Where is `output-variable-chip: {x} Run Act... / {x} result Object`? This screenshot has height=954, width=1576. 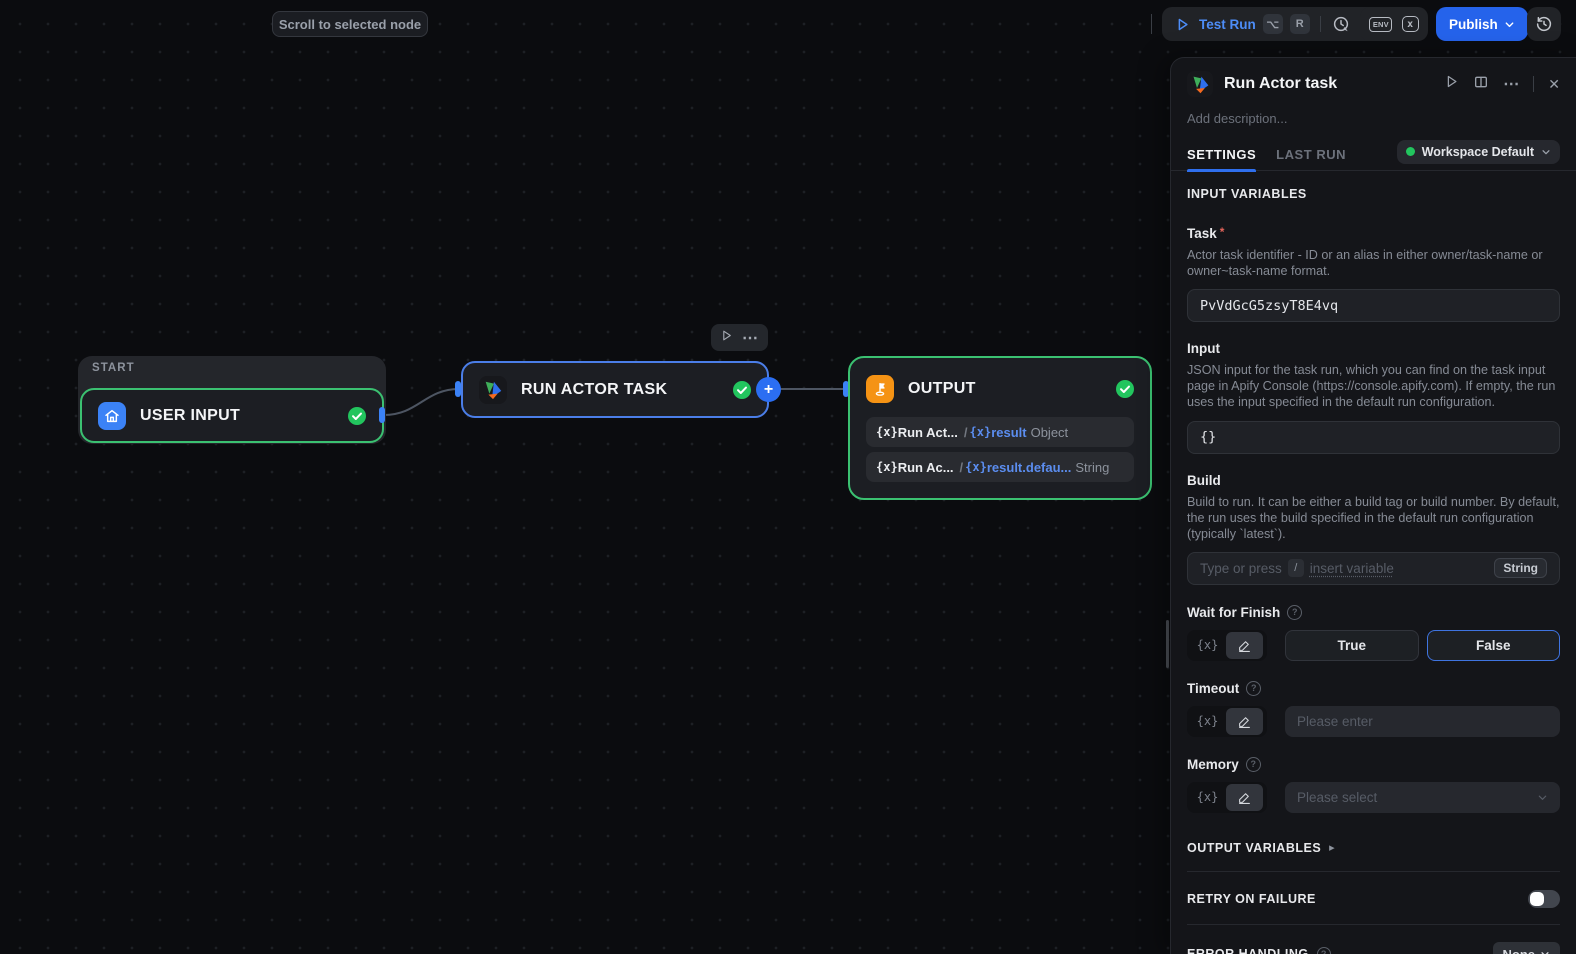
output-variable-chip: {x} Run Act... / {x} result Object is located at coordinates (1000, 432).